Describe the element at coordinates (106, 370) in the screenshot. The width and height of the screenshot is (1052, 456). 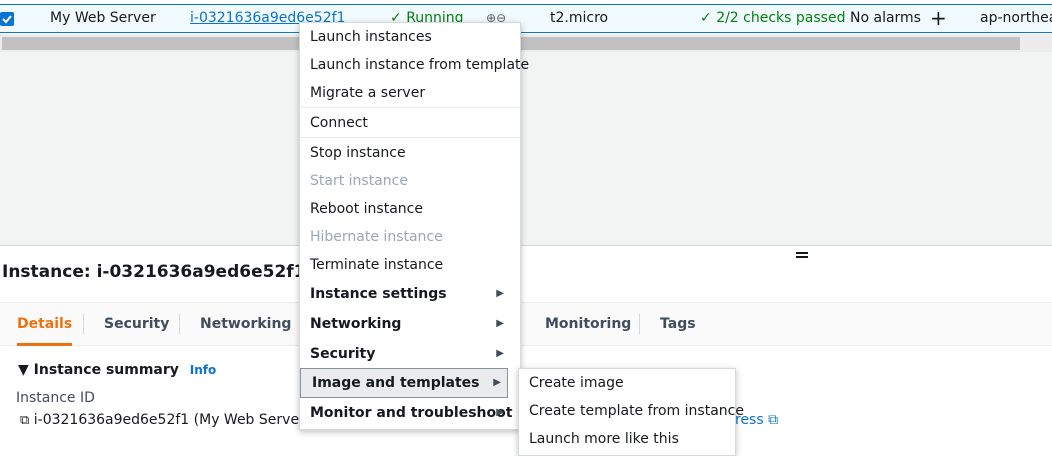
I see `summary-heading-label: Instance summary` at that location.